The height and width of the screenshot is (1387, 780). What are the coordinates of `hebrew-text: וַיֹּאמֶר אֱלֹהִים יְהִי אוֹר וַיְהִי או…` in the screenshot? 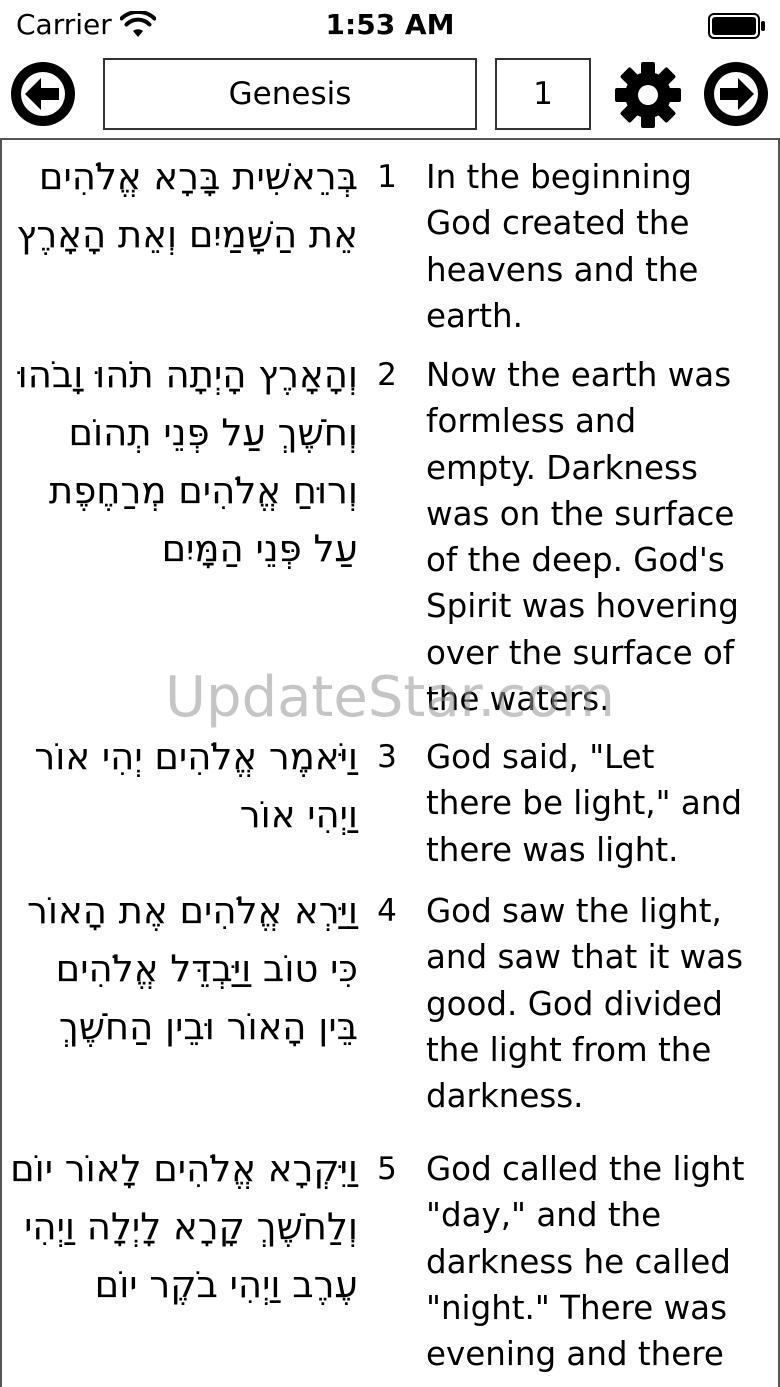 It's located at (196, 785).